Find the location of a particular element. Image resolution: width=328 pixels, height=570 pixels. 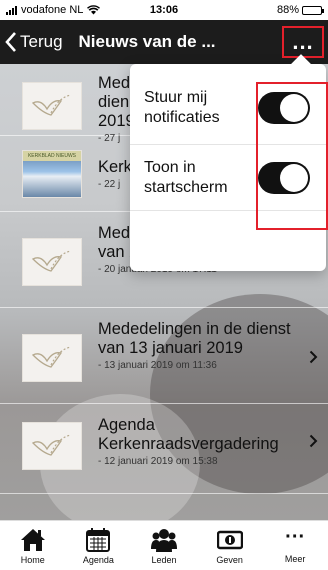

tab-label: Geven is located at coordinates (229, 559).